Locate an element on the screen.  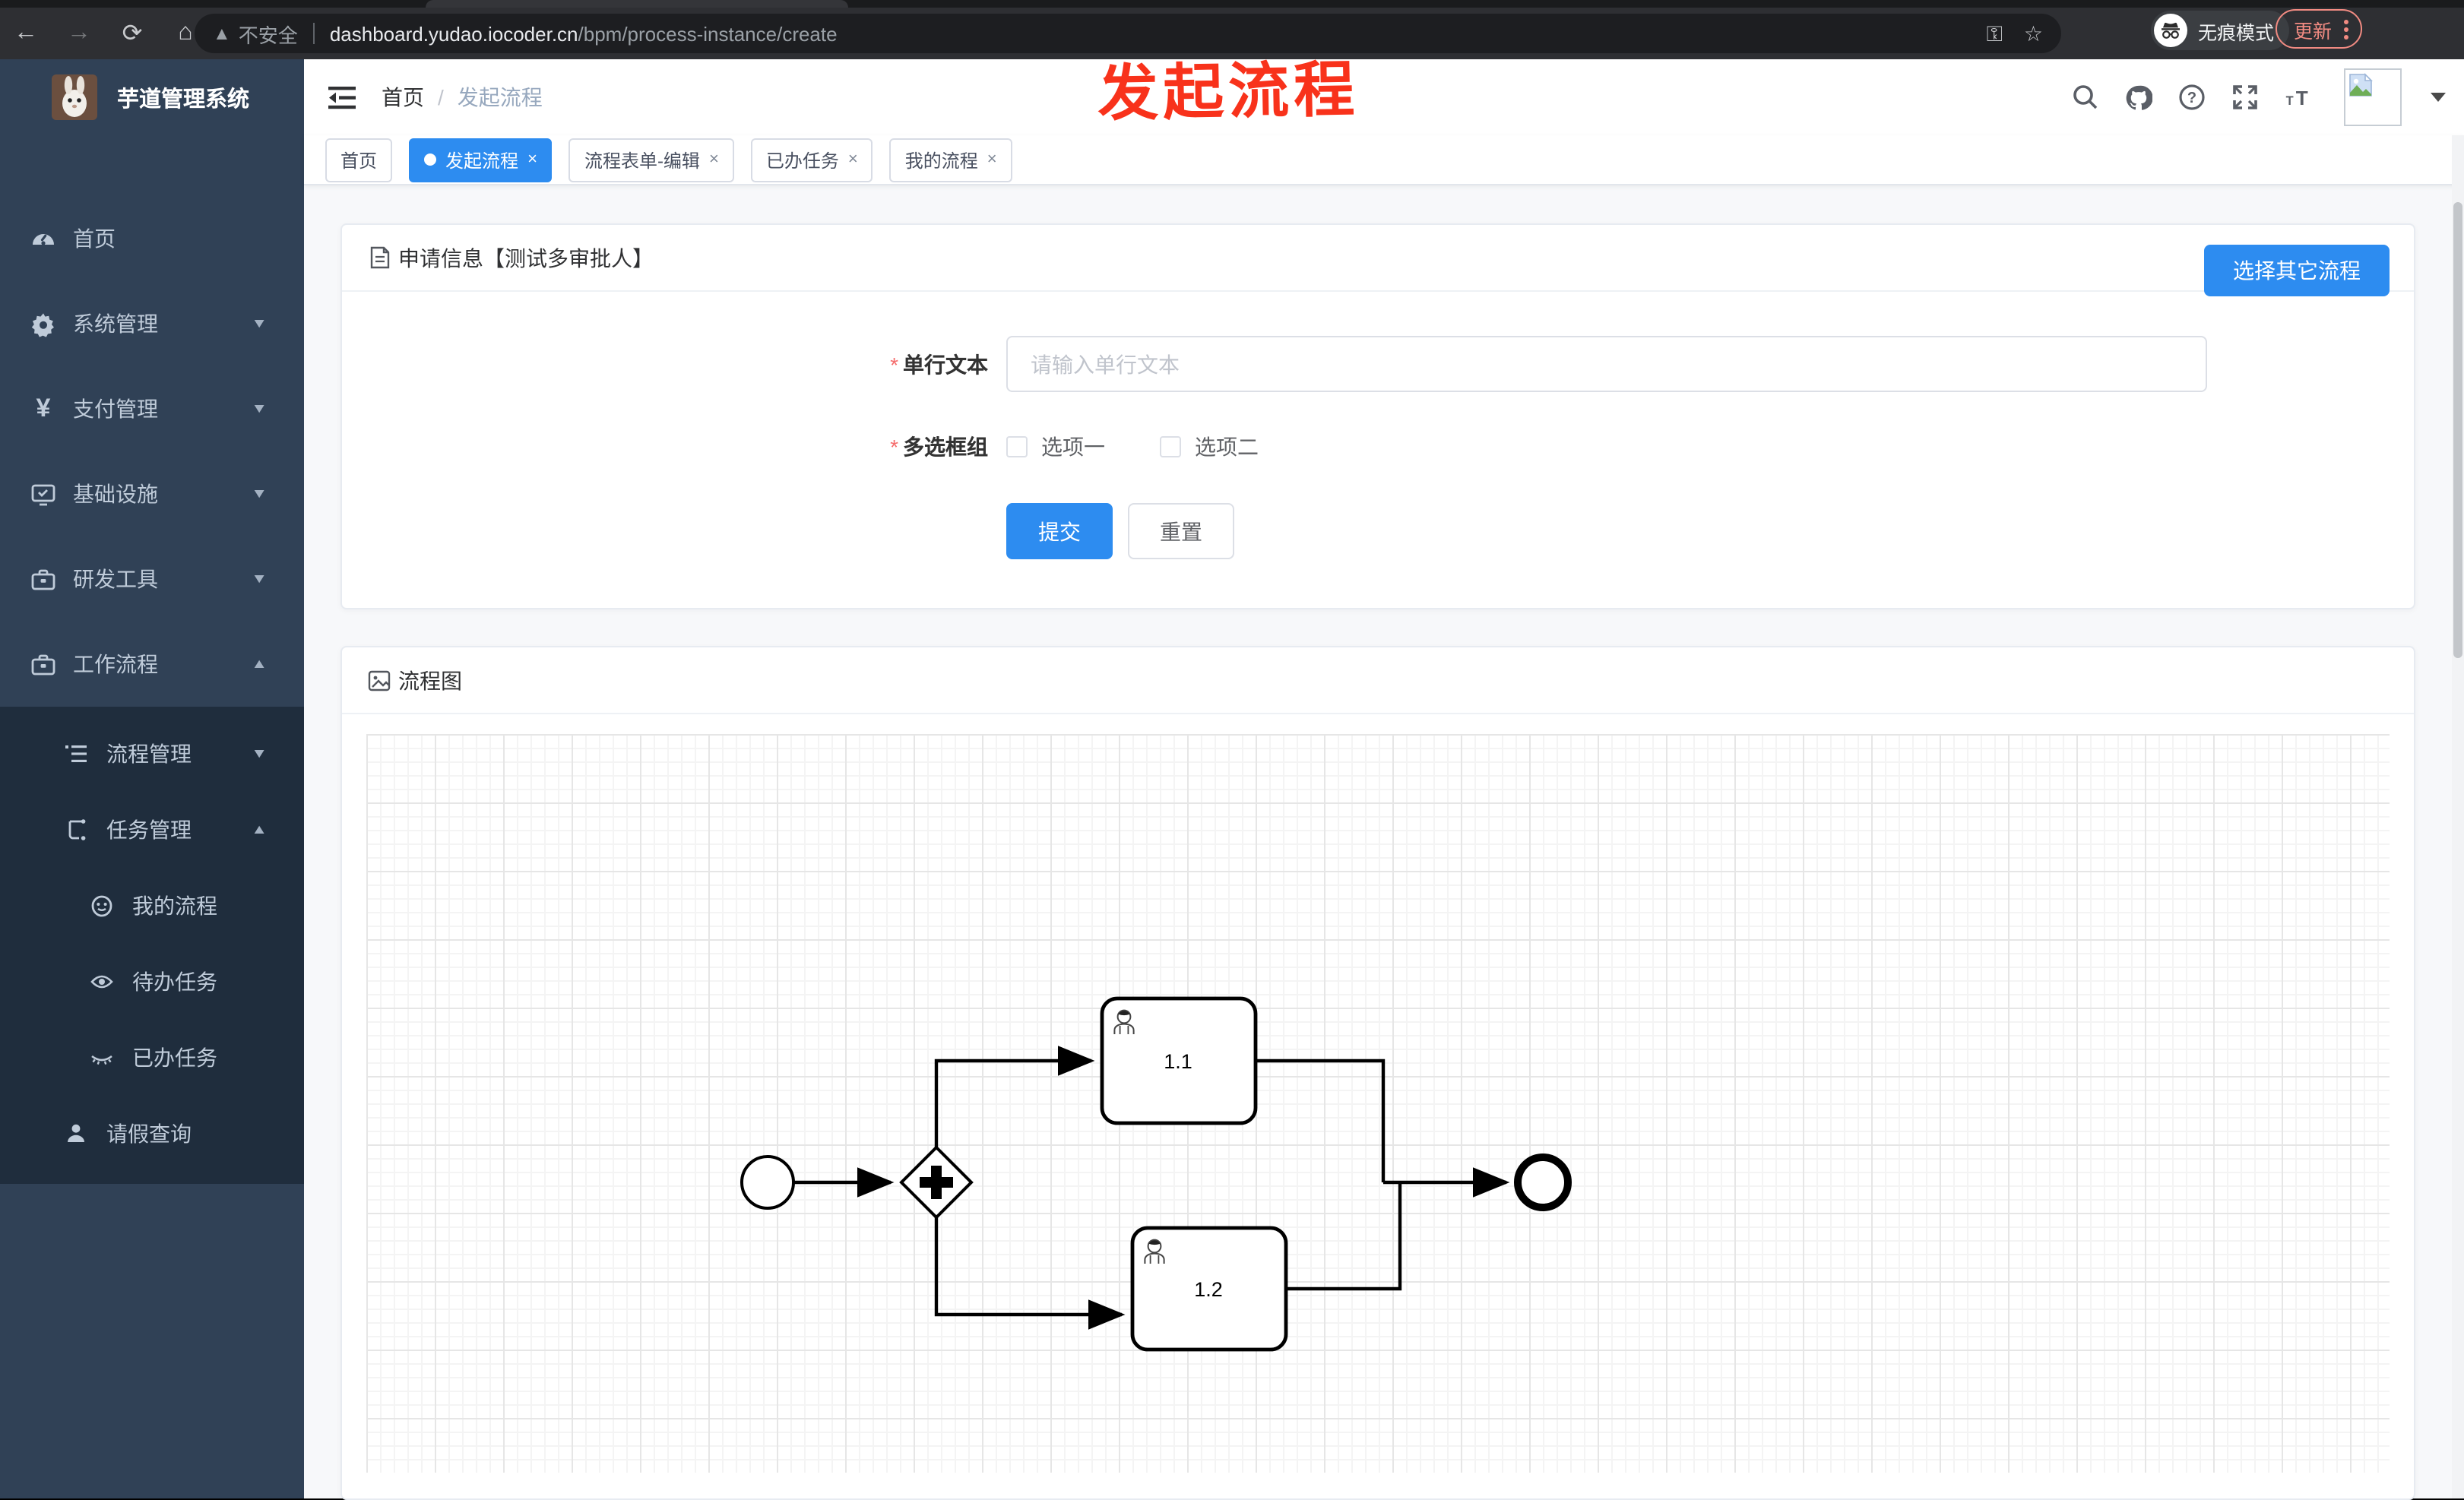
task-label: 1.1 is located at coordinates (1178, 1061).